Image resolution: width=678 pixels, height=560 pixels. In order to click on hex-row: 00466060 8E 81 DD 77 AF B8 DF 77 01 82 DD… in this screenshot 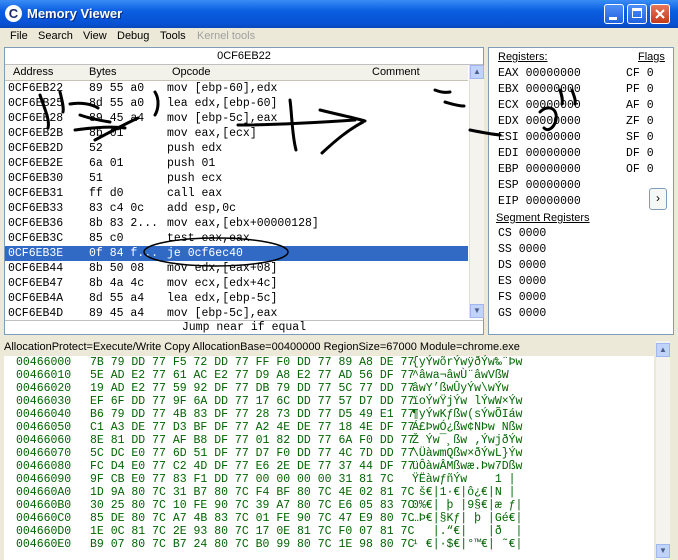, I will do `click(329, 441)`.